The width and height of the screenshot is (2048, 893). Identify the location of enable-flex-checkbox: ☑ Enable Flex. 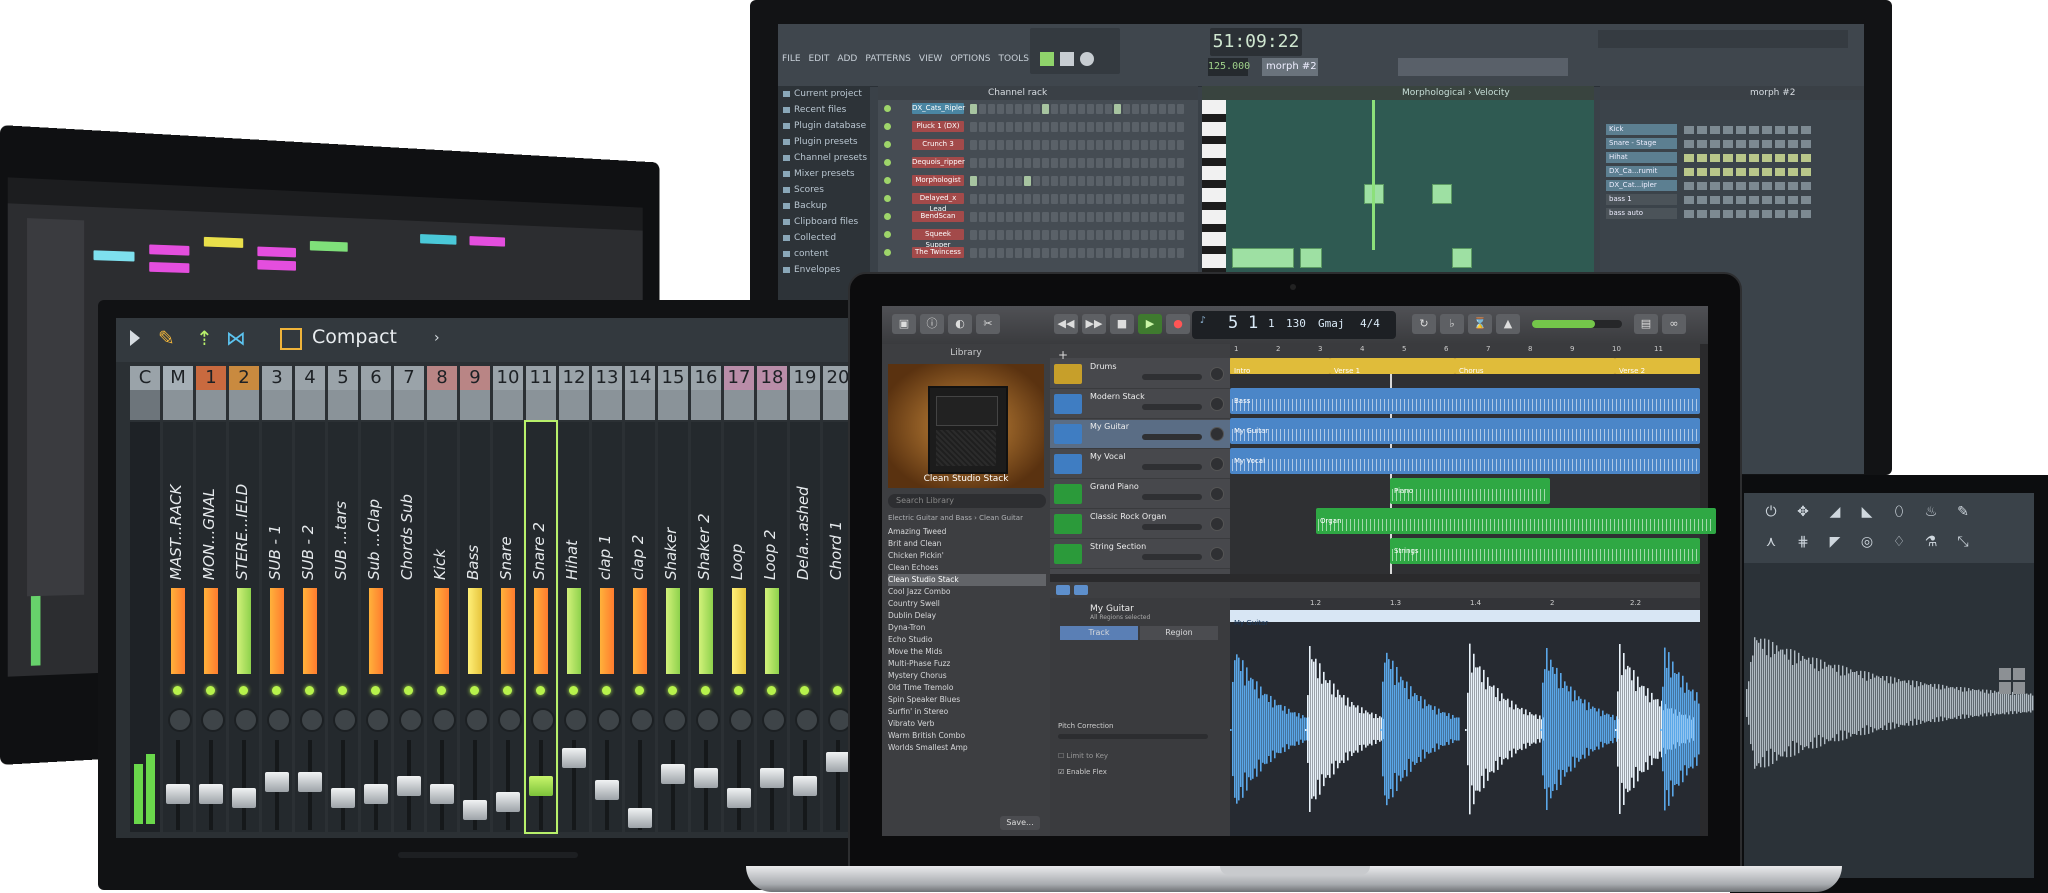
(1082, 772).